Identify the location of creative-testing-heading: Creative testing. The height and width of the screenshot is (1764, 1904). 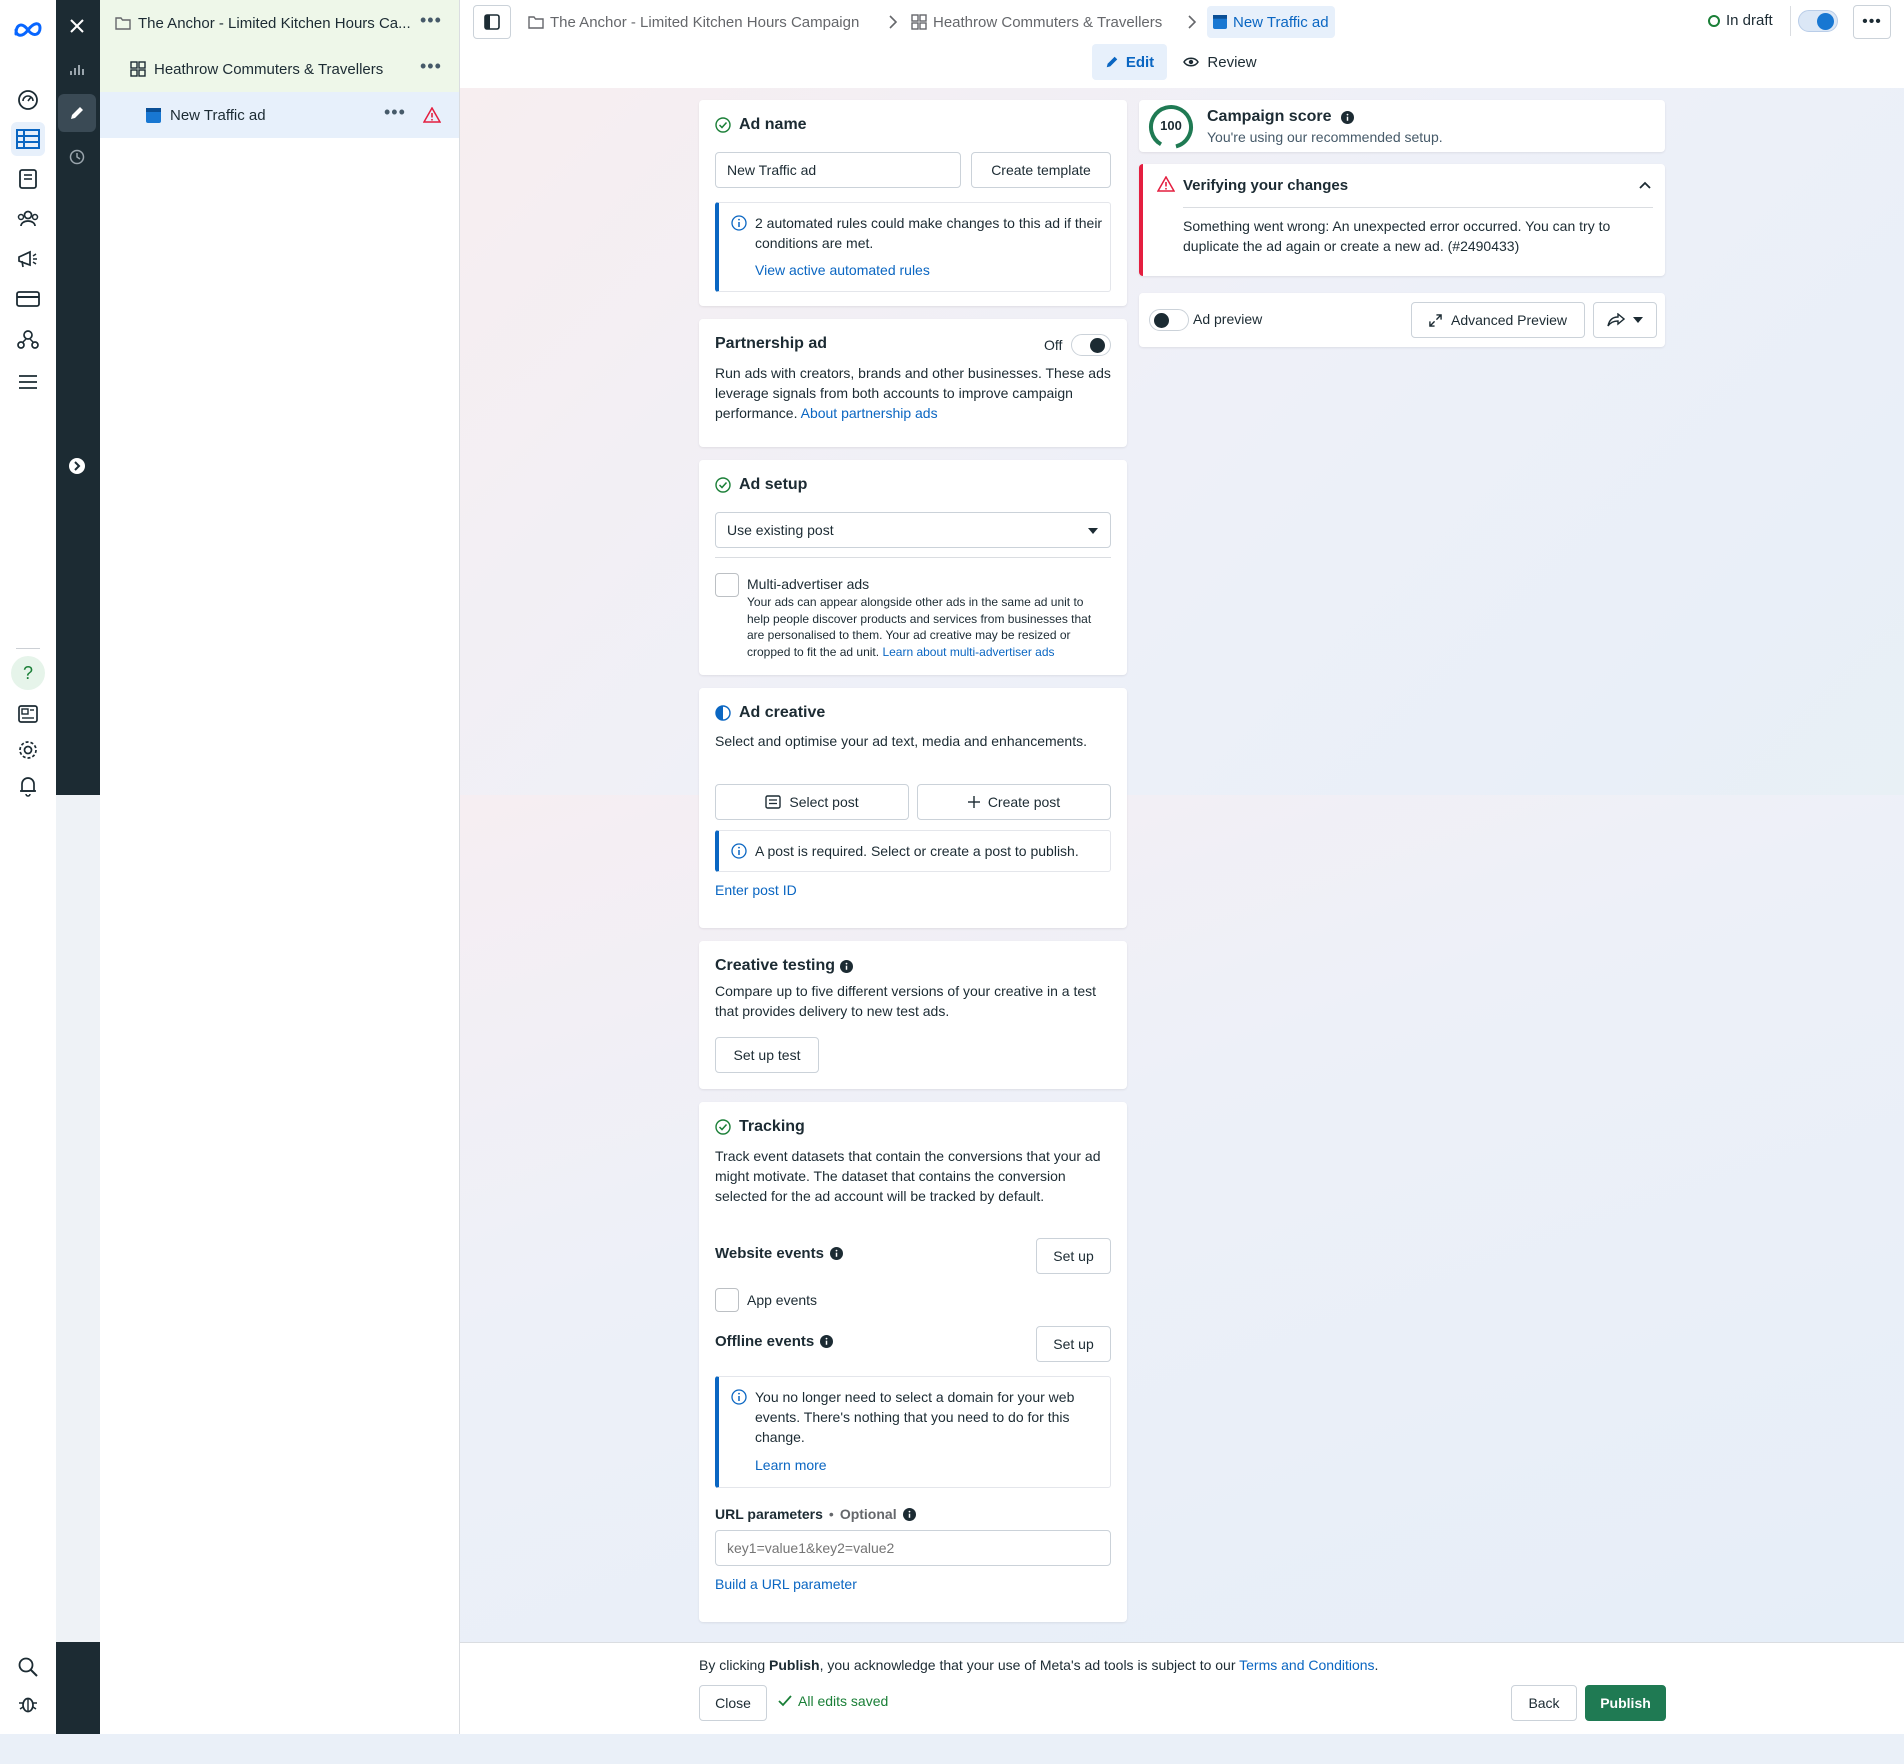
(784, 966).